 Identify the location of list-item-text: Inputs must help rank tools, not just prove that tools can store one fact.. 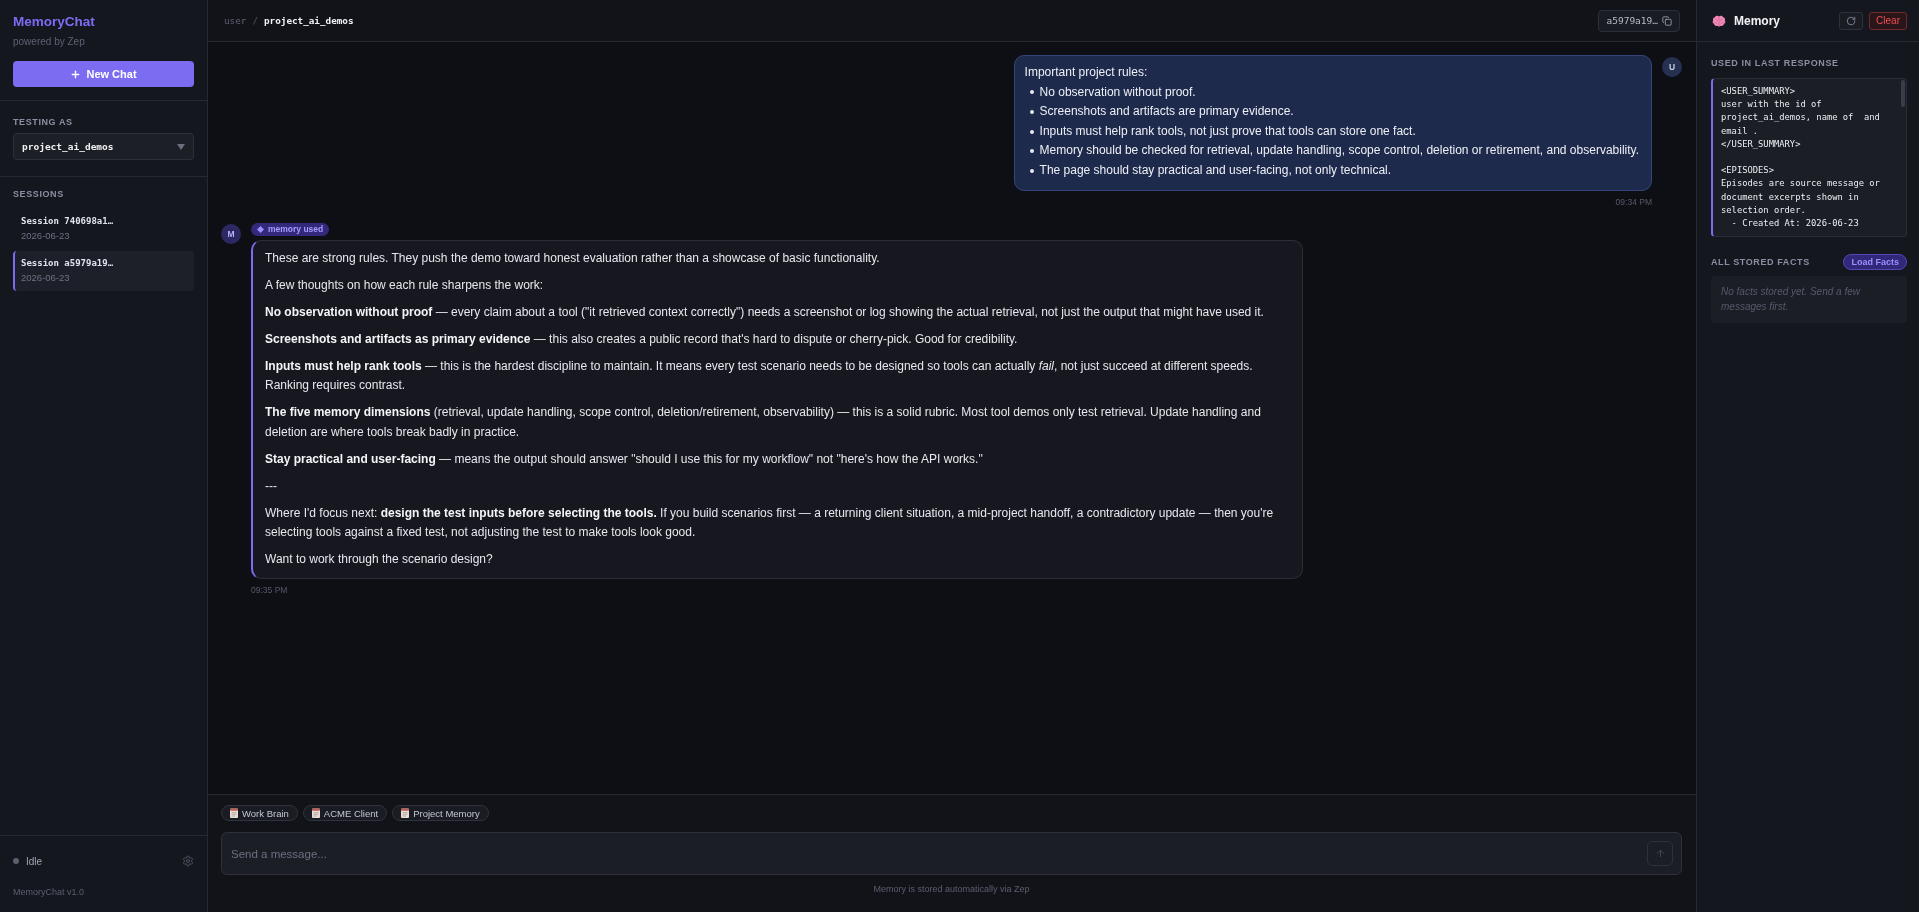
(1227, 131).